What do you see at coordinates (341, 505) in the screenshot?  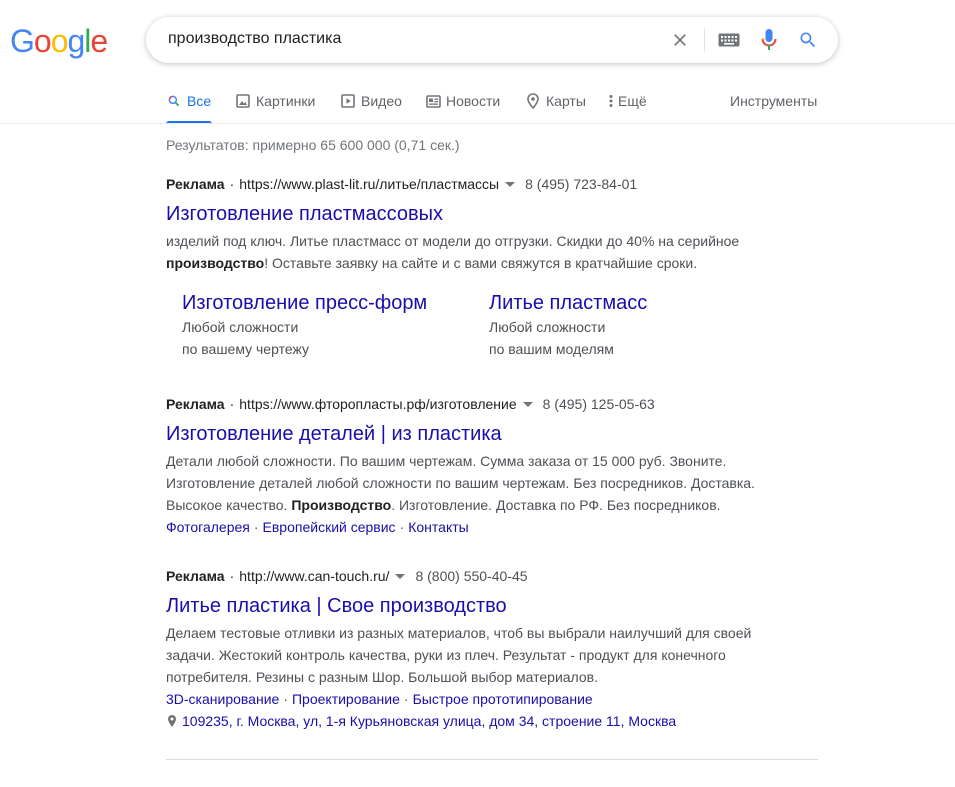 I see `ad-desc-bold: Производство` at bounding box center [341, 505].